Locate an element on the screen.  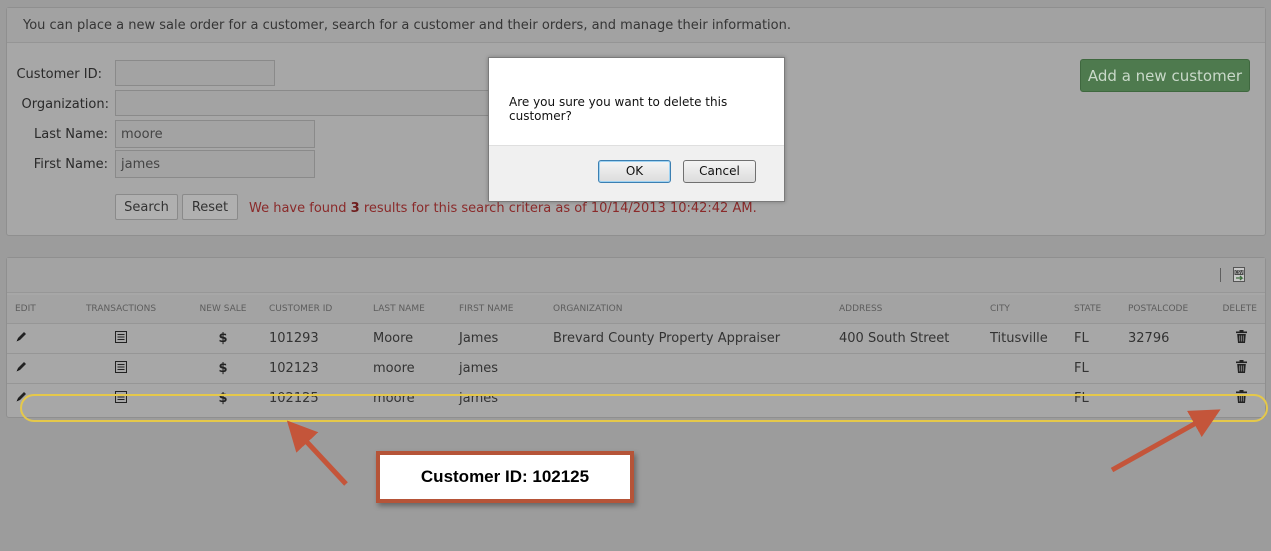
callout-text: Customer ID: 102125 is located at coordinates (505, 476).